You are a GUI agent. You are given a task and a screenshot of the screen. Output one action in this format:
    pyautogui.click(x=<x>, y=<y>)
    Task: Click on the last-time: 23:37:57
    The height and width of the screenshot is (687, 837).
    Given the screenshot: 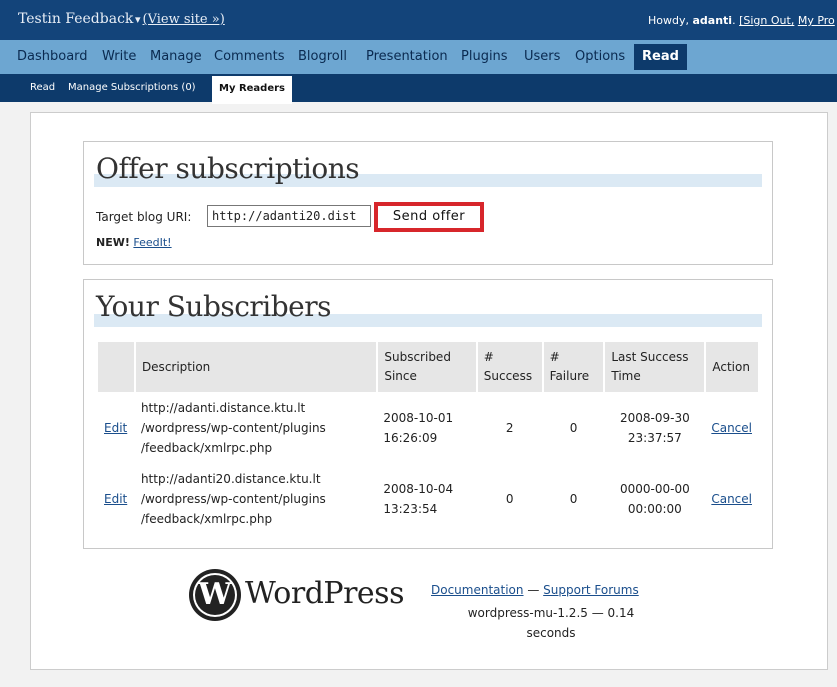 What is the action you would take?
    pyautogui.click(x=654, y=437)
    